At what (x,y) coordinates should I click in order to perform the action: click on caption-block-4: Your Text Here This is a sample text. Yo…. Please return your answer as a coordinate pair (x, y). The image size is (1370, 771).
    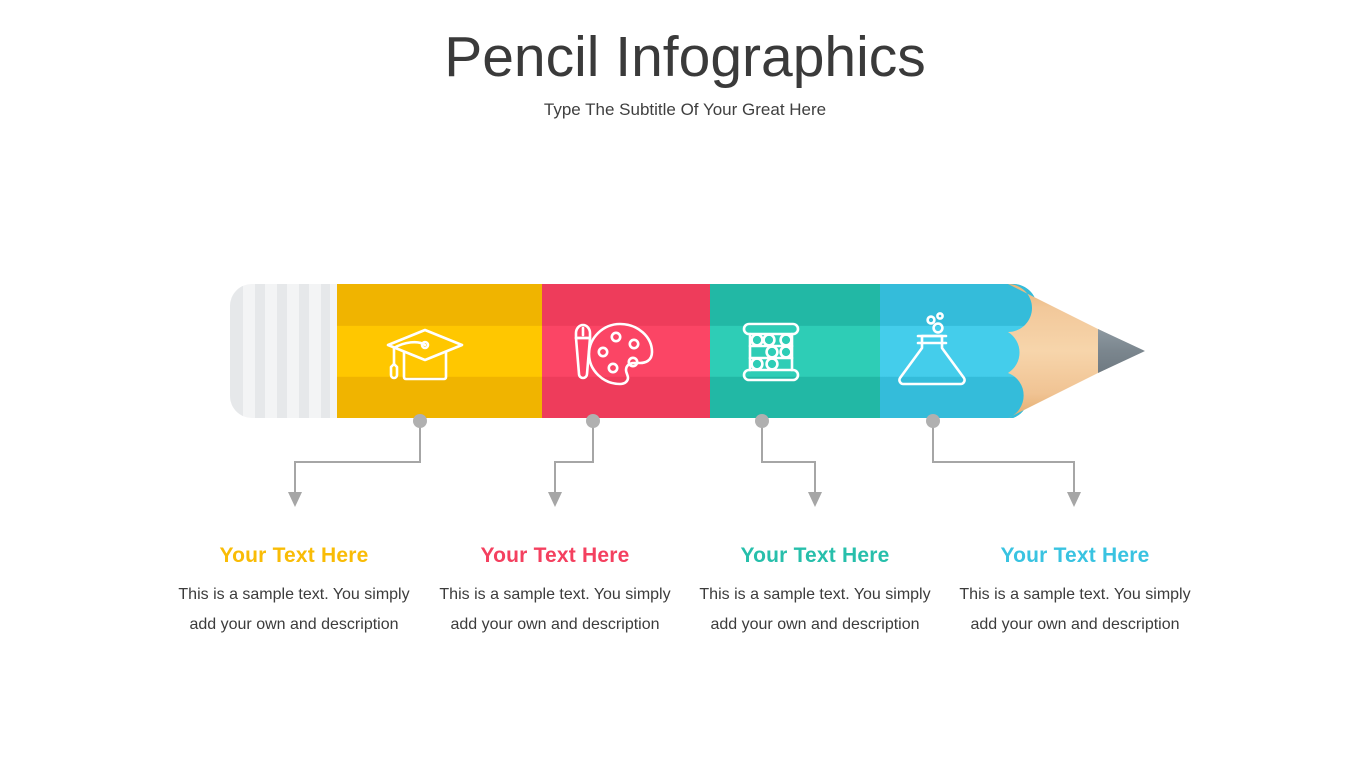
    Looking at the image, I should click on (1075, 592).